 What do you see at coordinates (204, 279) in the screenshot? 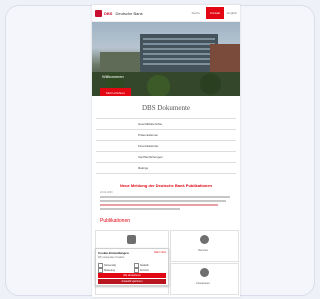
I see `investors-card: Investoren` at bounding box center [204, 279].